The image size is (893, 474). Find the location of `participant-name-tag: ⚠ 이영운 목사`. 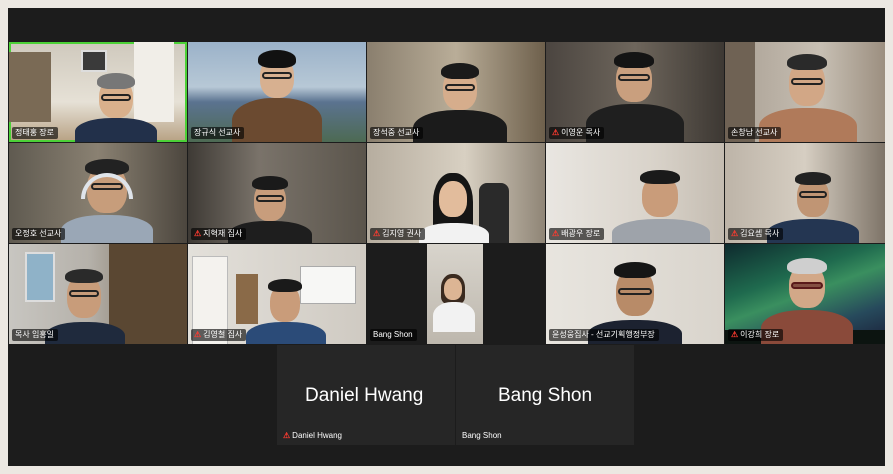

participant-name-tag: ⚠ 이영운 목사 is located at coordinates (577, 133).